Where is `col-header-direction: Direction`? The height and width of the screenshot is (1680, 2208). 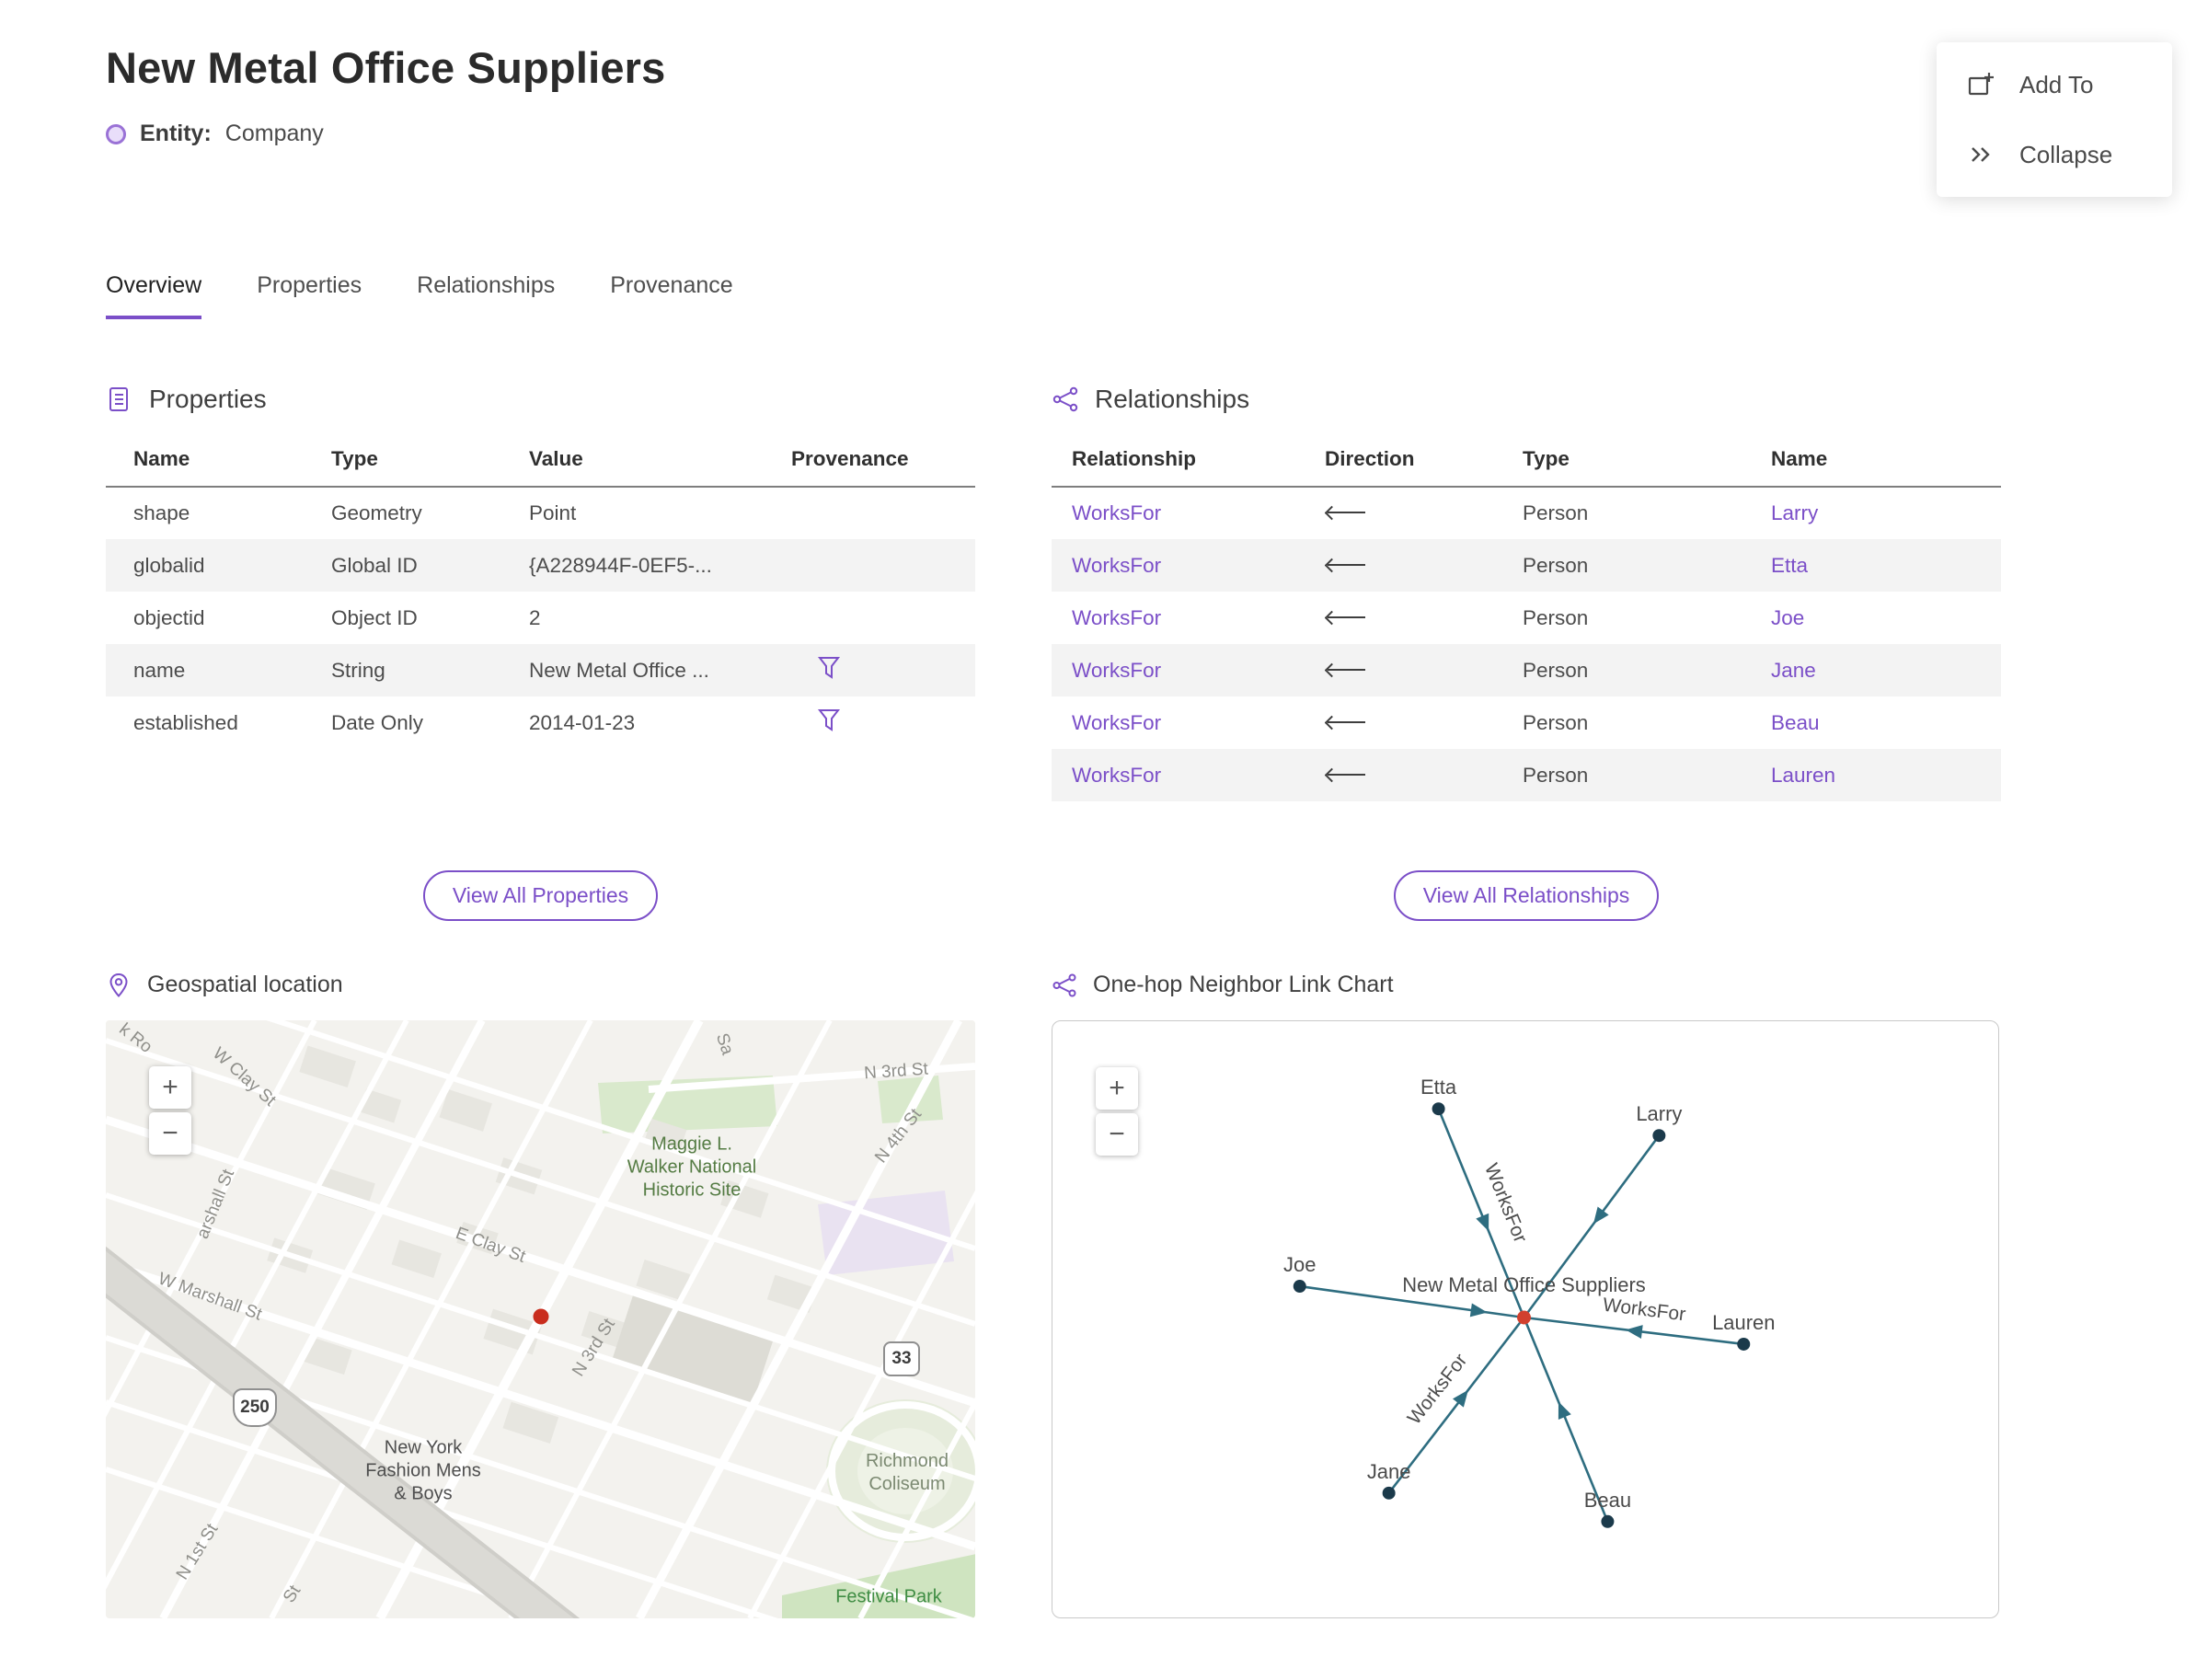 col-header-direction: Direction is located at coordinates (1424, 462).